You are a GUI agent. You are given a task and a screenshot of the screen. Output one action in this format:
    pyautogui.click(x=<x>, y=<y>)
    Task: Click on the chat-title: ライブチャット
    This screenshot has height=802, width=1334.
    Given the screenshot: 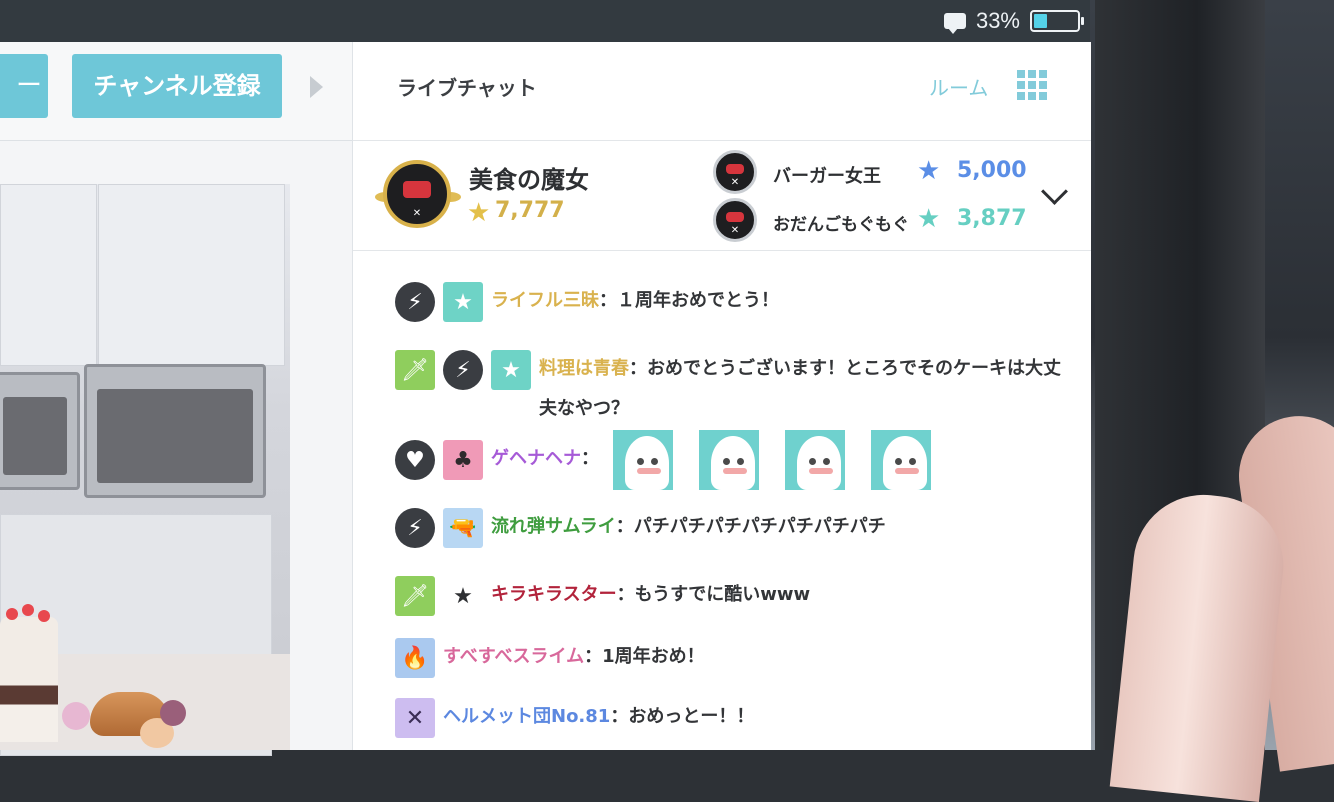 What is the action you would take?
    pyautogui.click(x=467, y=88)
    